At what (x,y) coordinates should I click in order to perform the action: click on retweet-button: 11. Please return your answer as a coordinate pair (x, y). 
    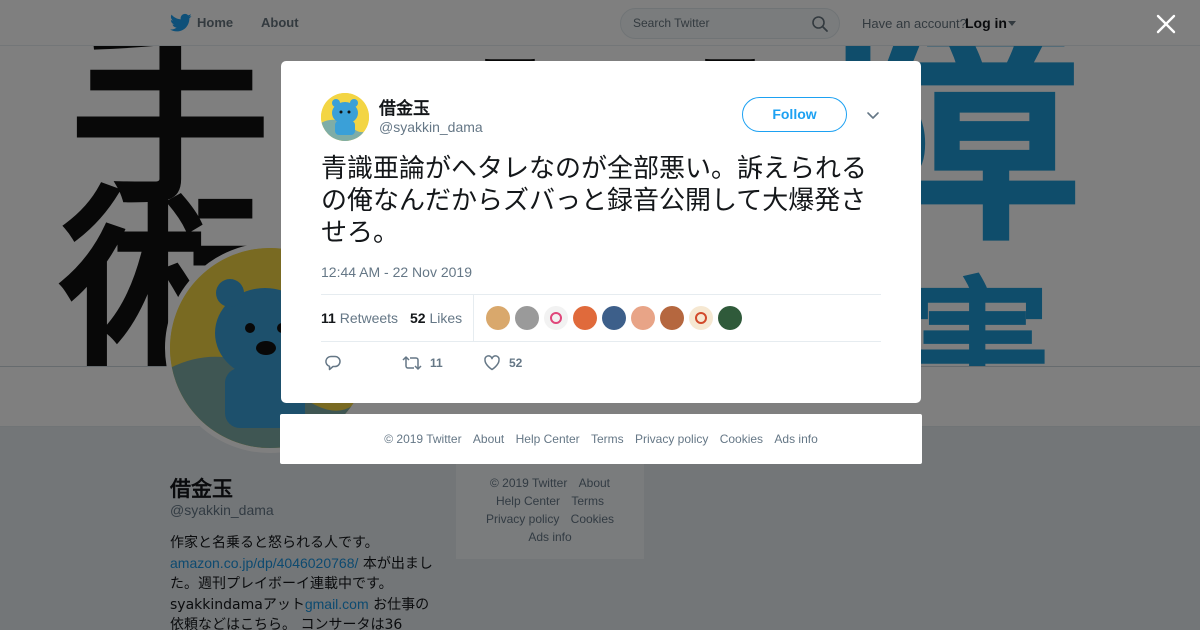
    Looking at the image, I should click on (422, 363).